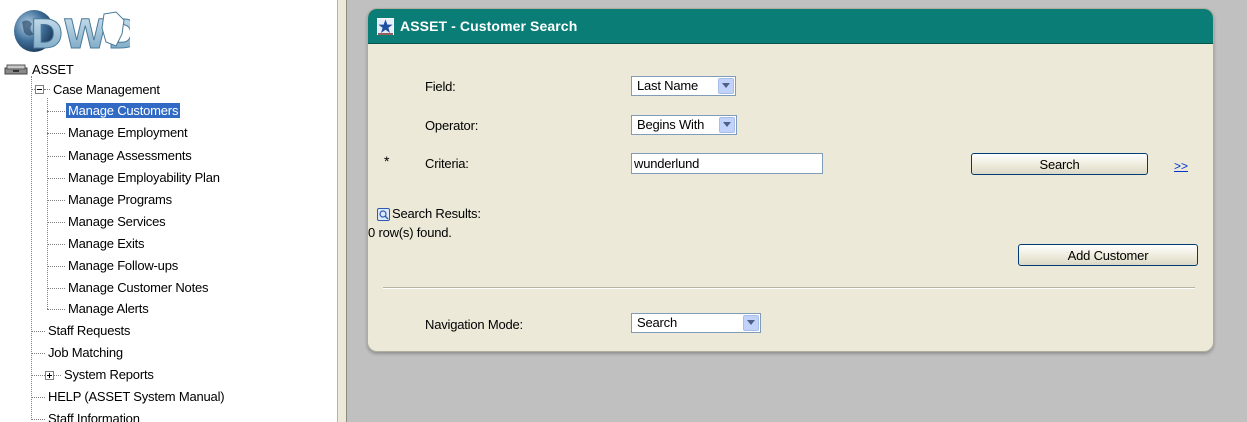 This screenshot has width=1247, height=422. I want to click on tree-item-manage-employment: Manage Employment, so click(127, 133).